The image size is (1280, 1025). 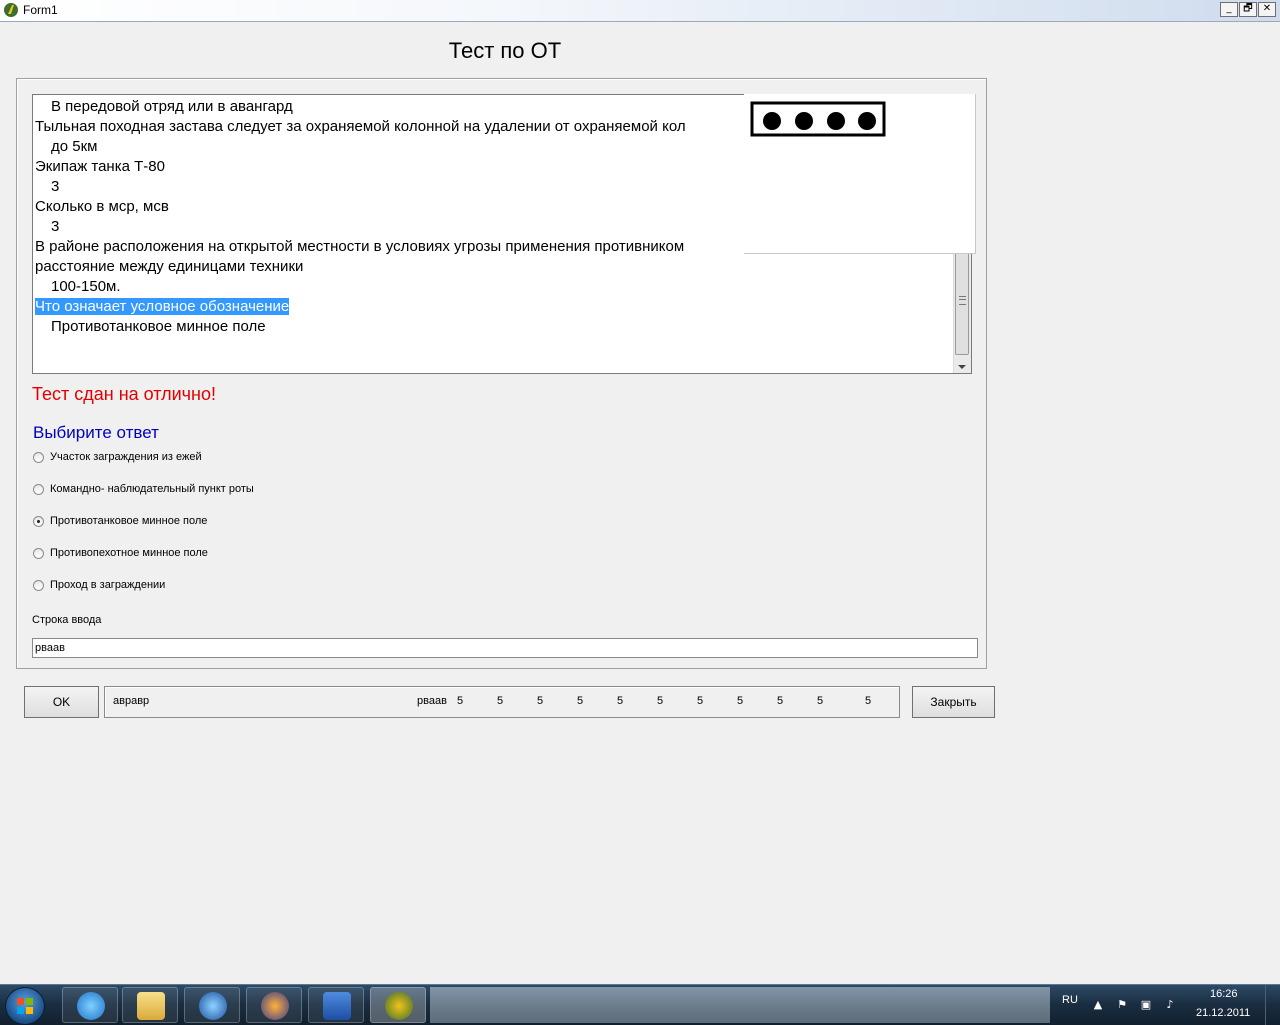 I want to click on status-left-text: авравр, so click(x=131, y=701).